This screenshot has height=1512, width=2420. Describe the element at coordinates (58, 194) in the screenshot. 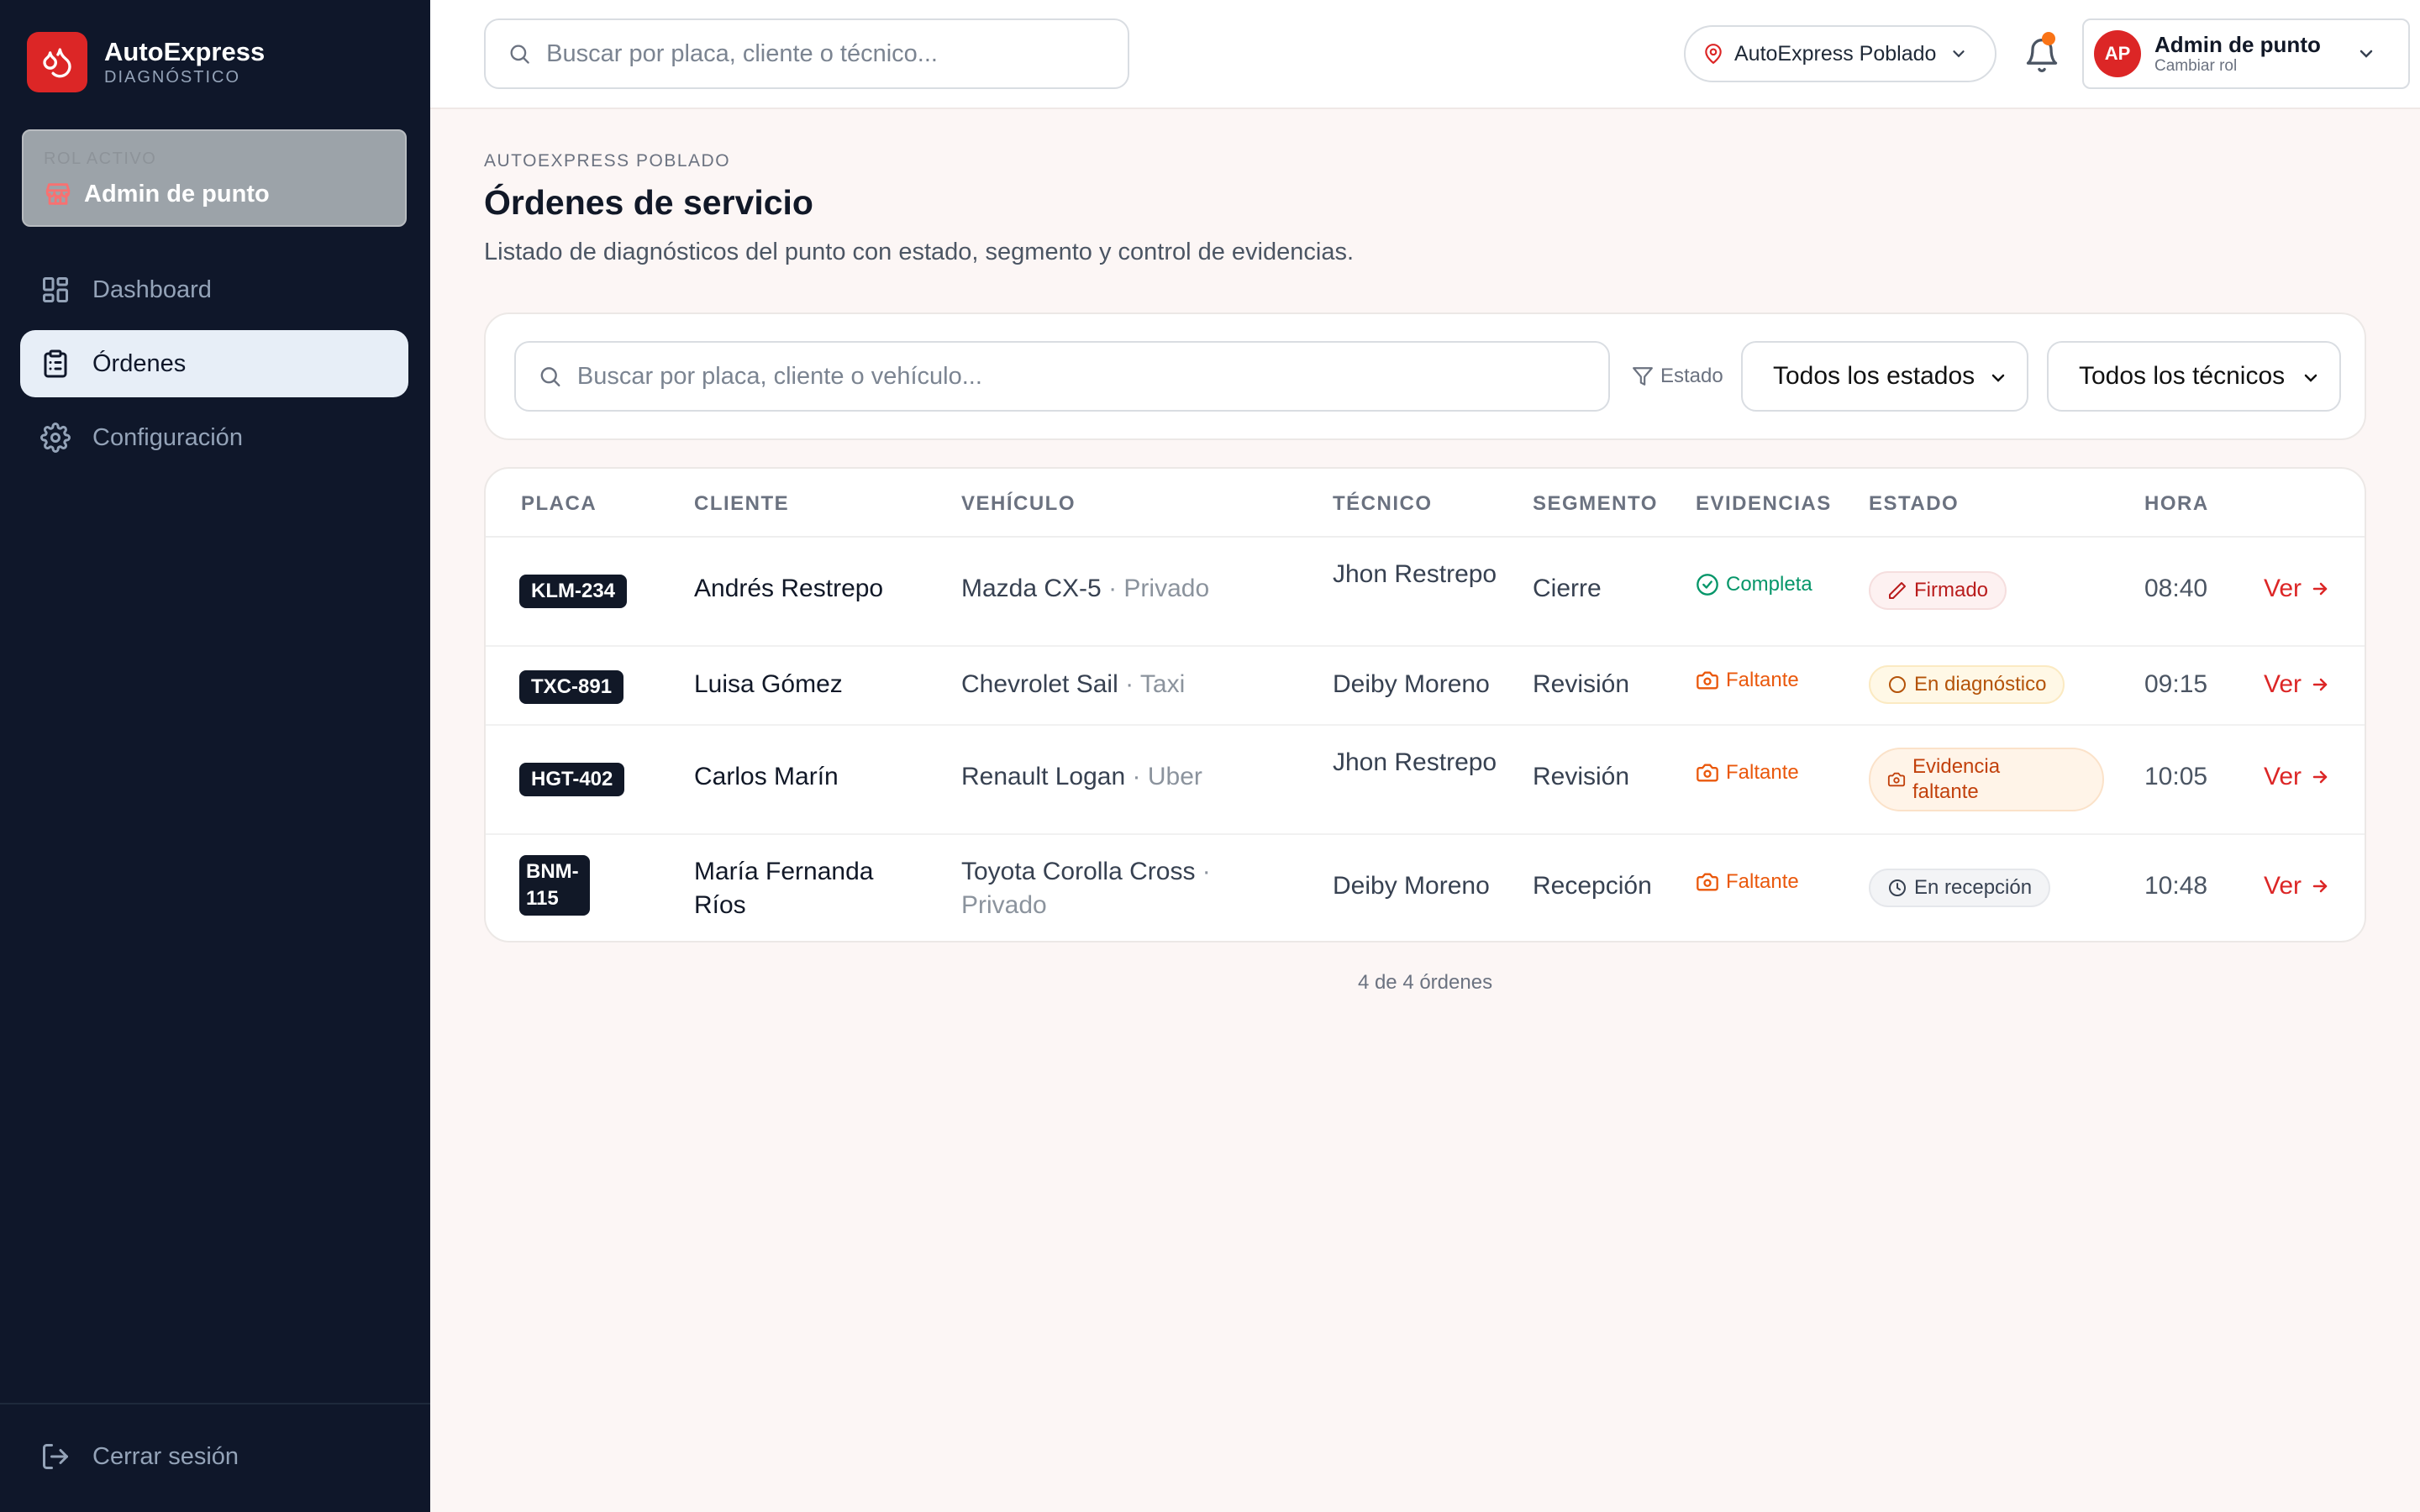

I see `store-icon` at that location.